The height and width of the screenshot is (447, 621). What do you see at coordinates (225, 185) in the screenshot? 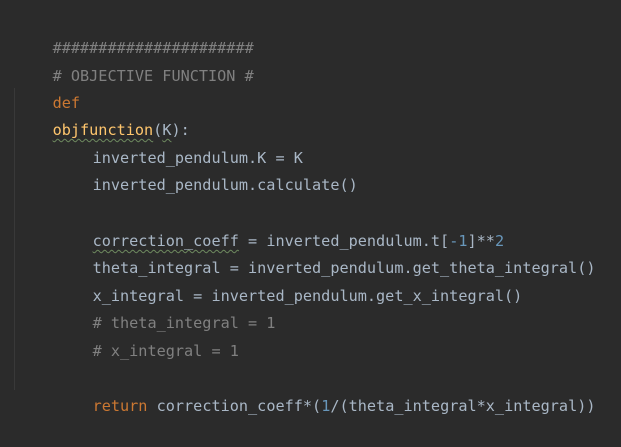
I see `calculate-stmt: inverted_pendulum.calculate()` at bounding box center [225, 185].